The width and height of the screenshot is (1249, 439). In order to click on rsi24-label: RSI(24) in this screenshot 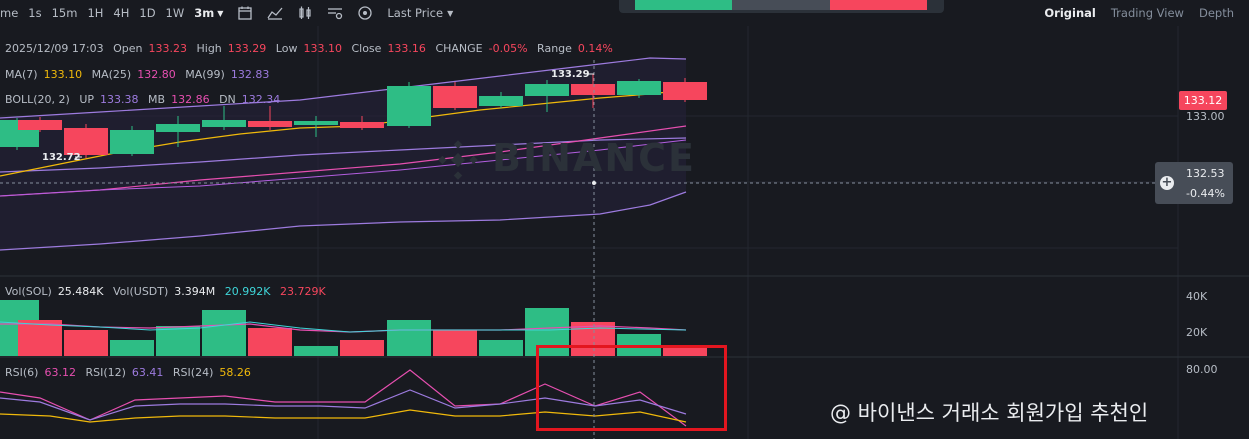, I will do `click(193, 372)`.